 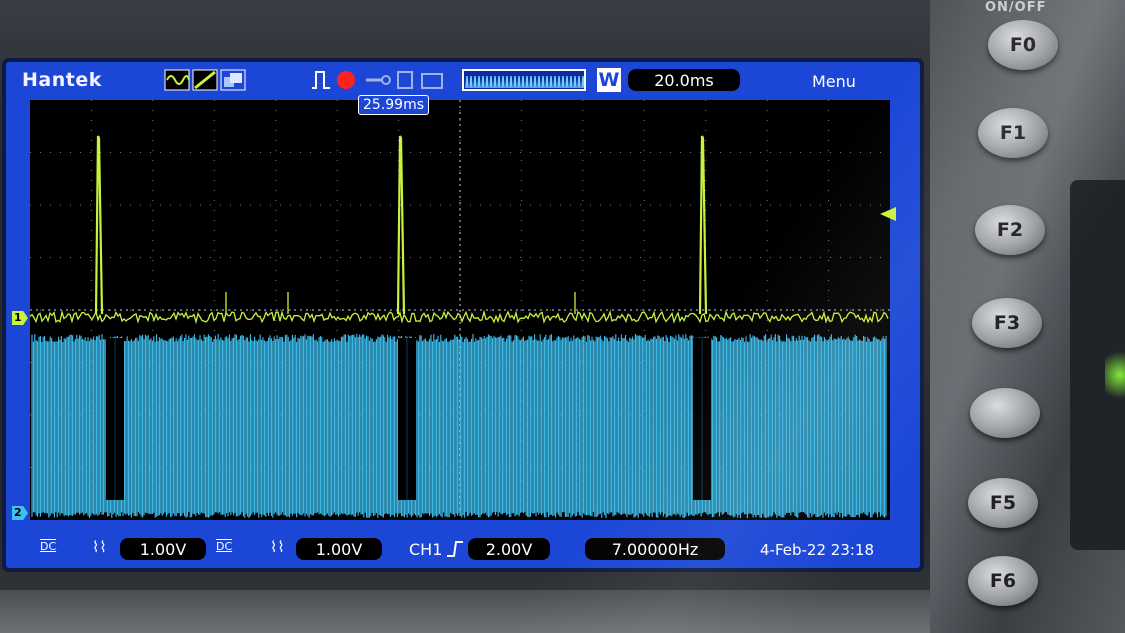 I want to click on ch1-bw-icon: ⌇⌇, so click(x=99, y=547).